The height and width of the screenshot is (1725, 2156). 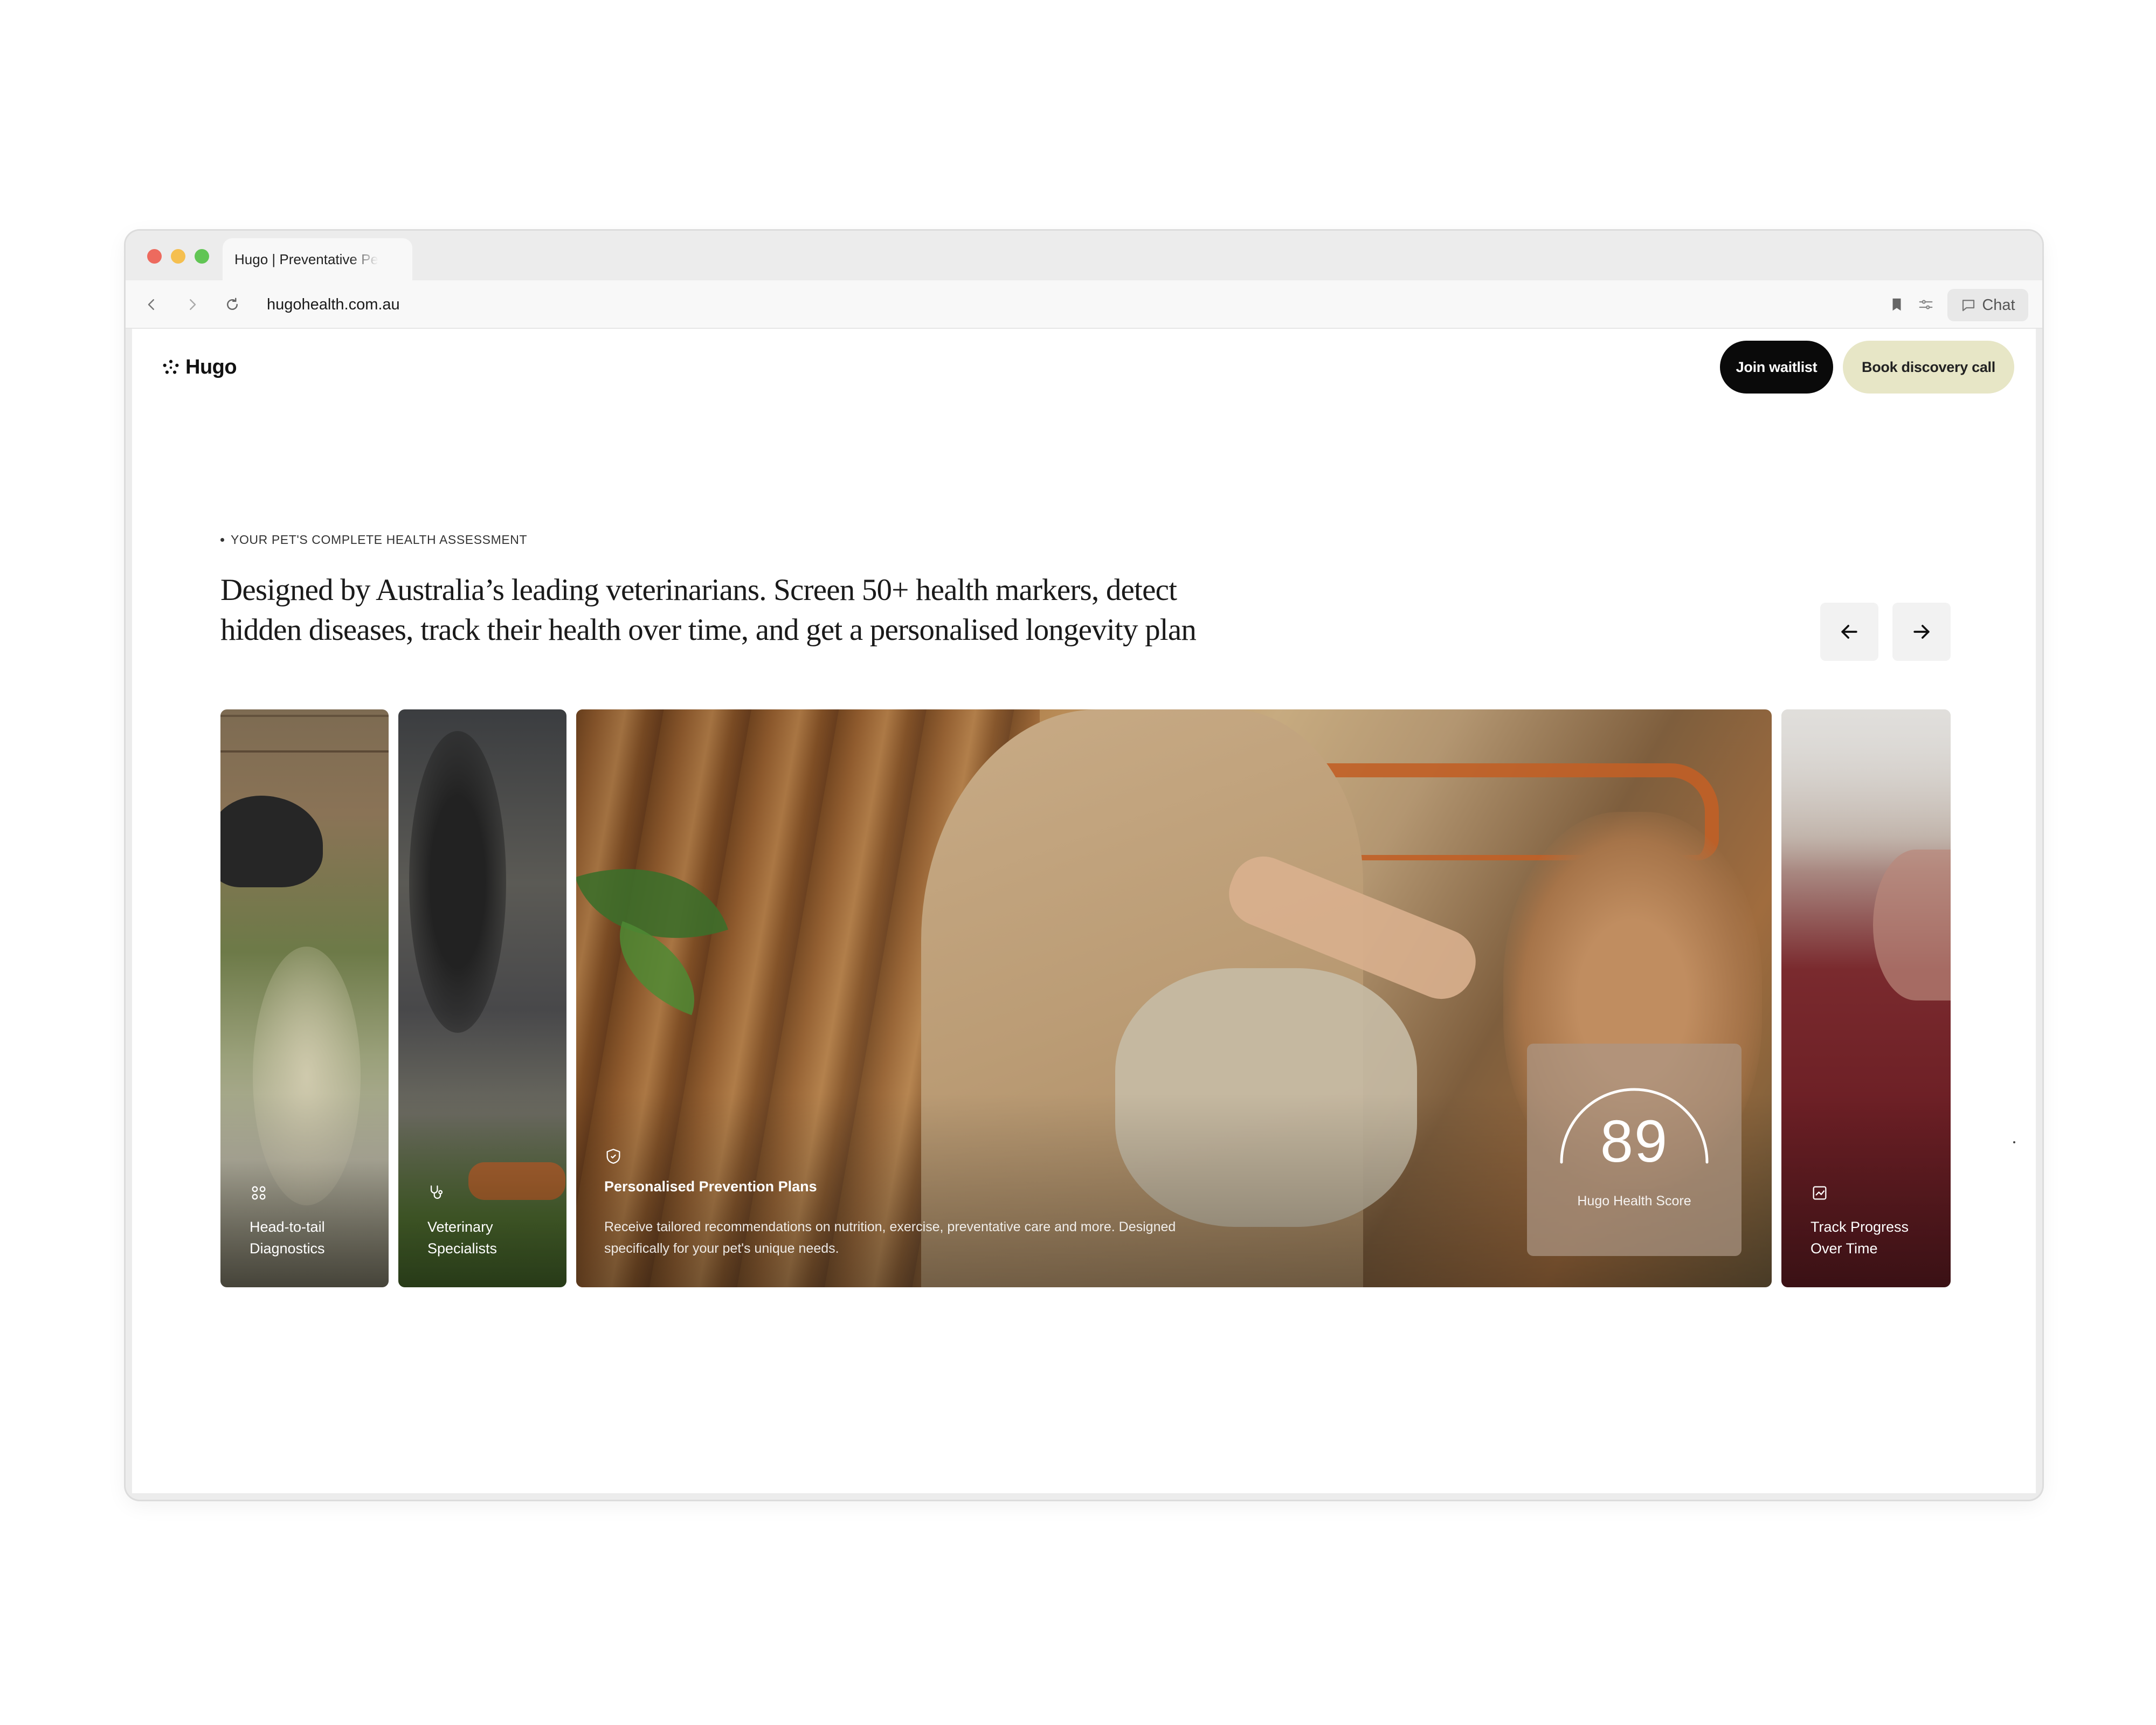 What do you see at coordinates (614, 1156) in the screenshot?
I see `shield-icon` at bounding box center [614, 1156].